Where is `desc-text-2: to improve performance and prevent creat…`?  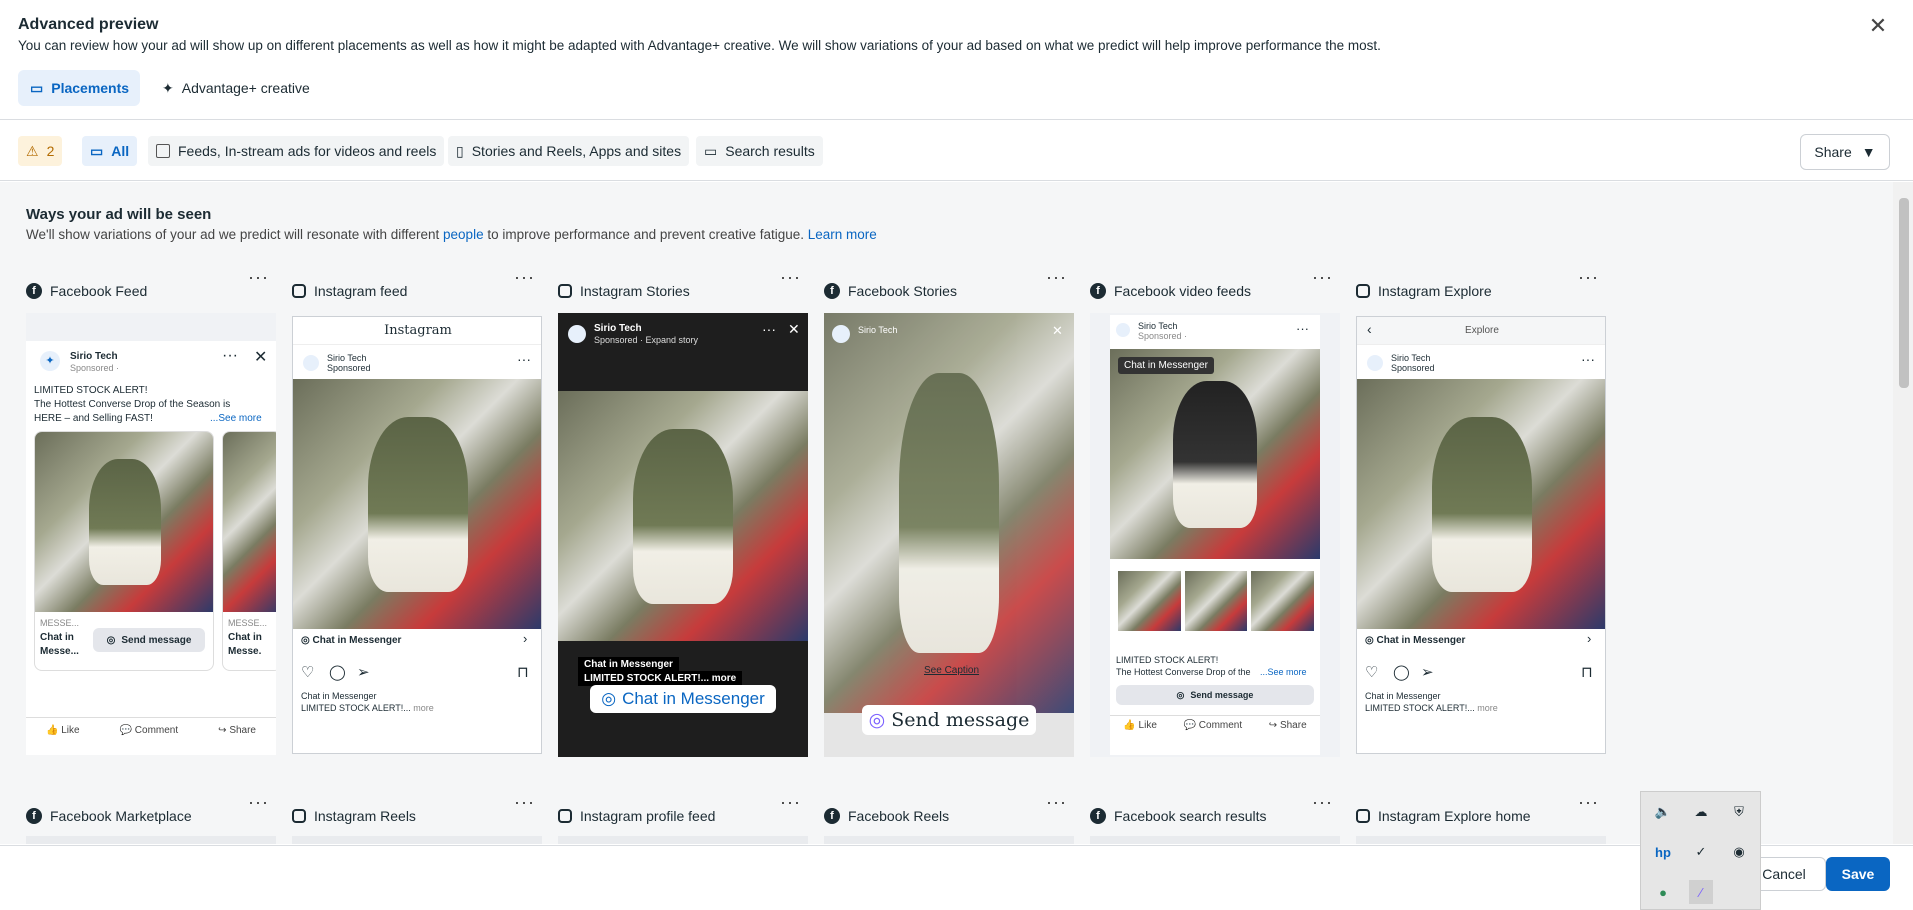
desc-text-2: to improve performance and prevent creat… is located at coordinates (645, 234).